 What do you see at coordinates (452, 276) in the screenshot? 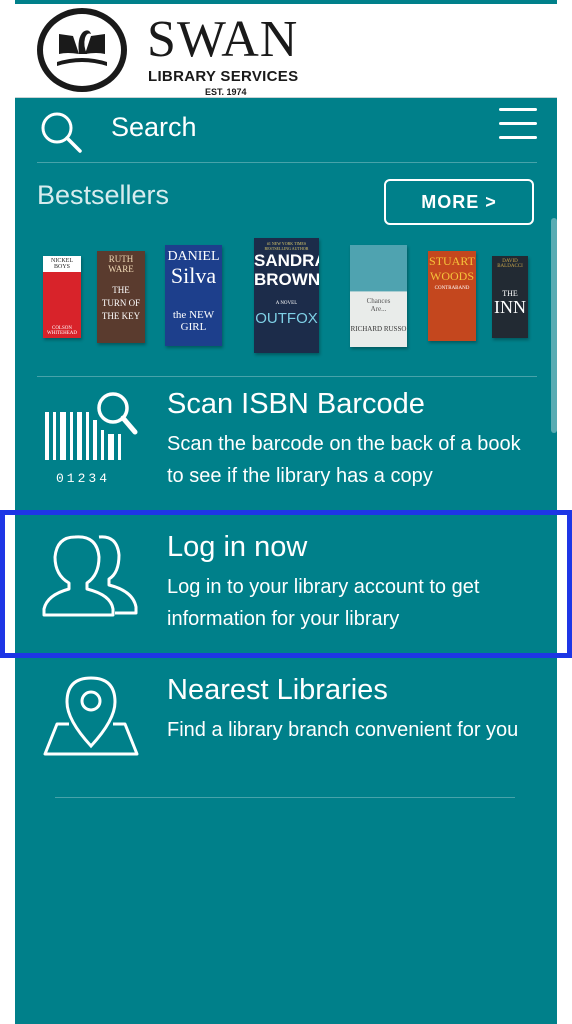
I see `book-text: WOODS` at bounding box center [452, 276].